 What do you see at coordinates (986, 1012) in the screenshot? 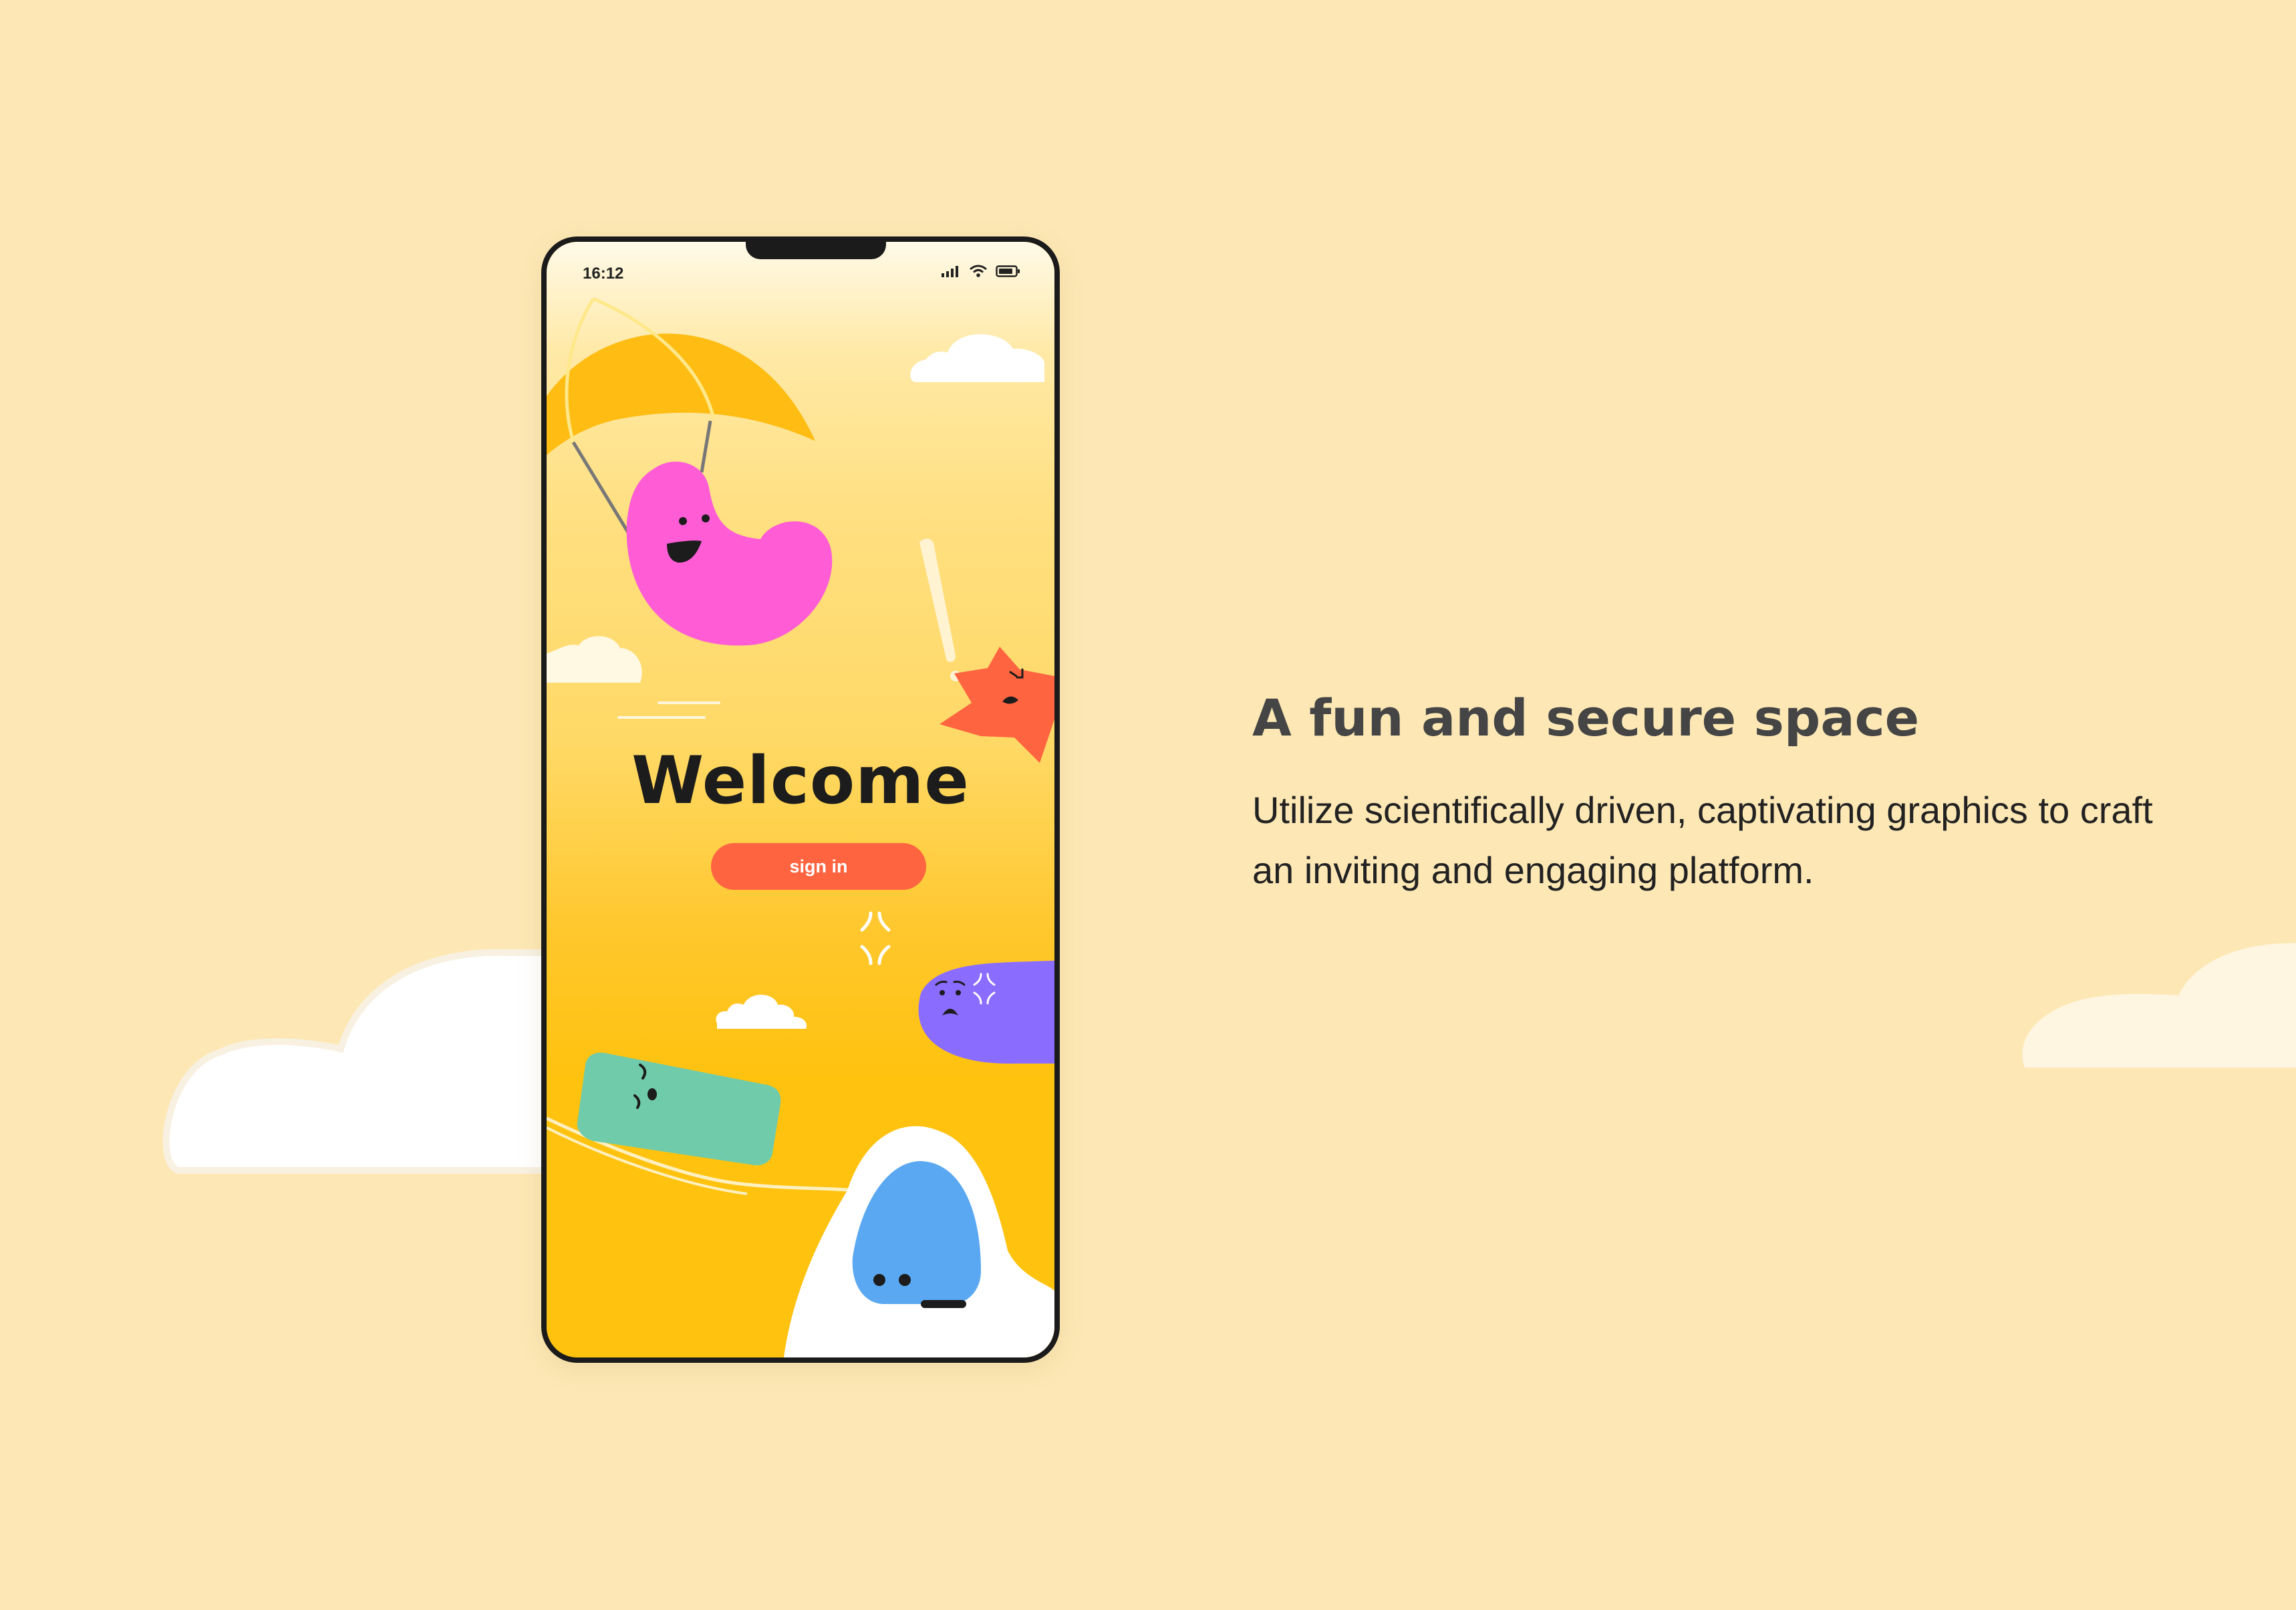
I see `purple-blob-character` at bounding box center [986, 1012].